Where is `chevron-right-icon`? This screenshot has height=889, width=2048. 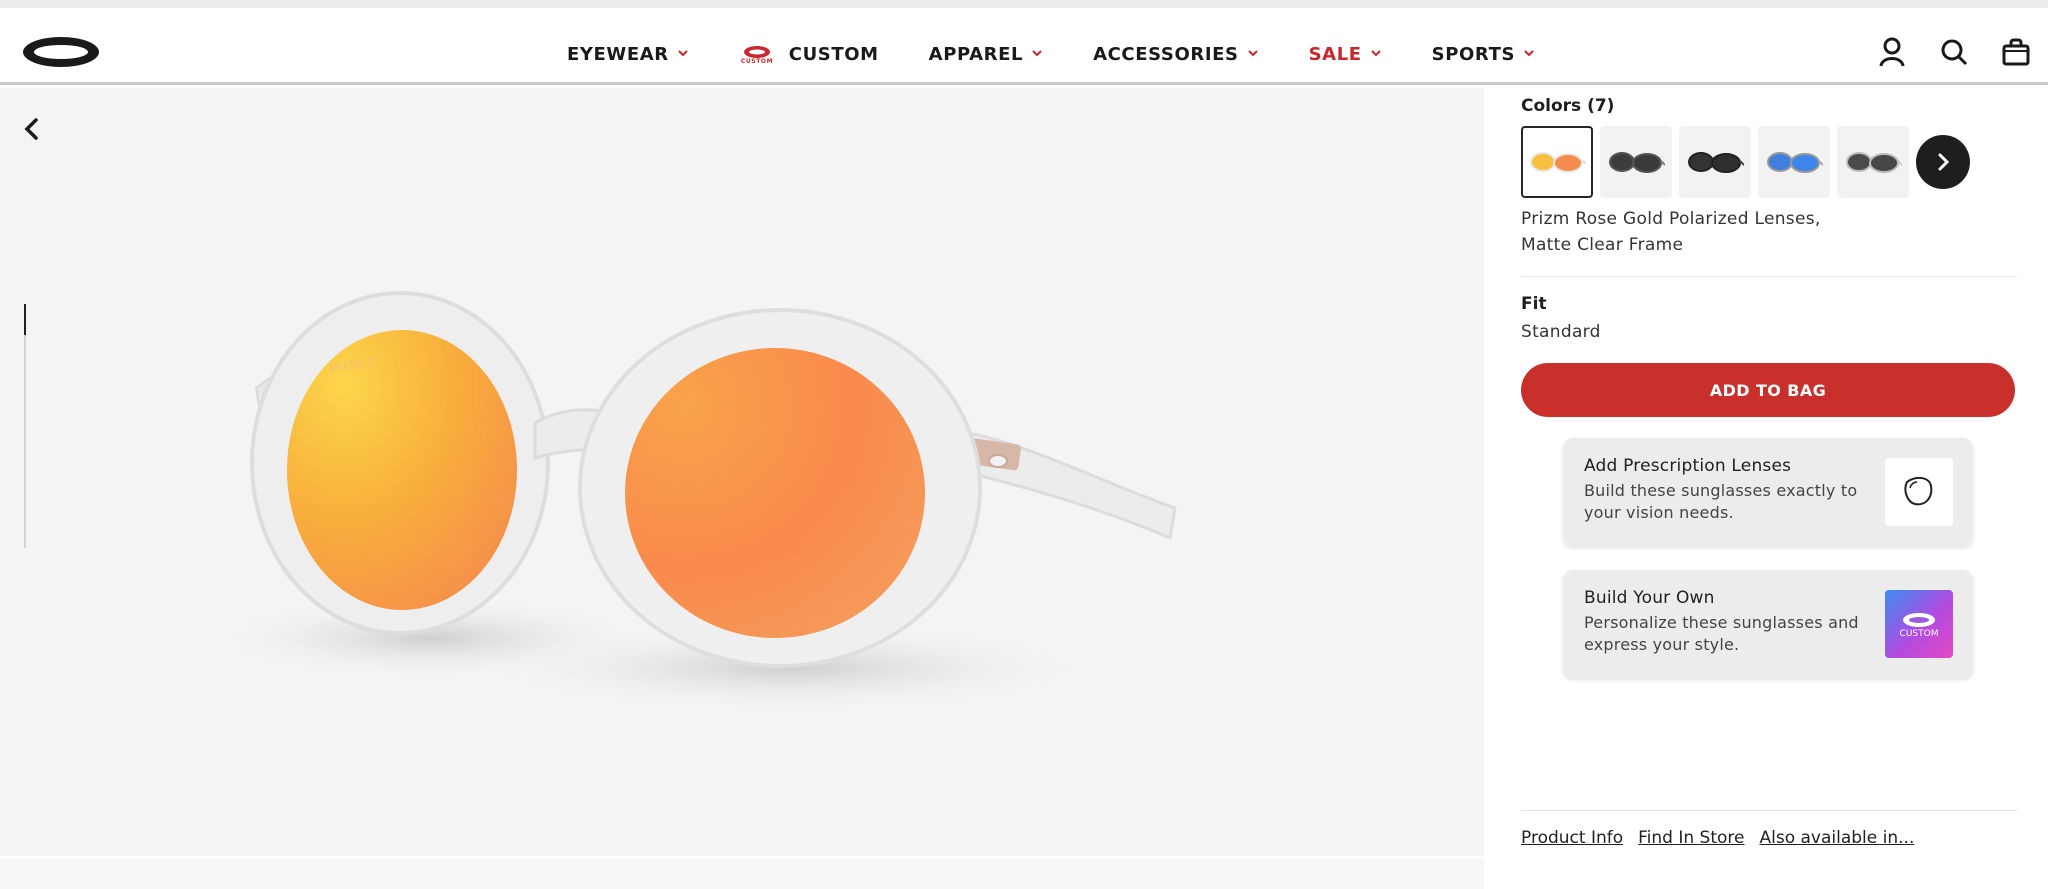 chevron-right-icon is located at coordinates (1944, 162).